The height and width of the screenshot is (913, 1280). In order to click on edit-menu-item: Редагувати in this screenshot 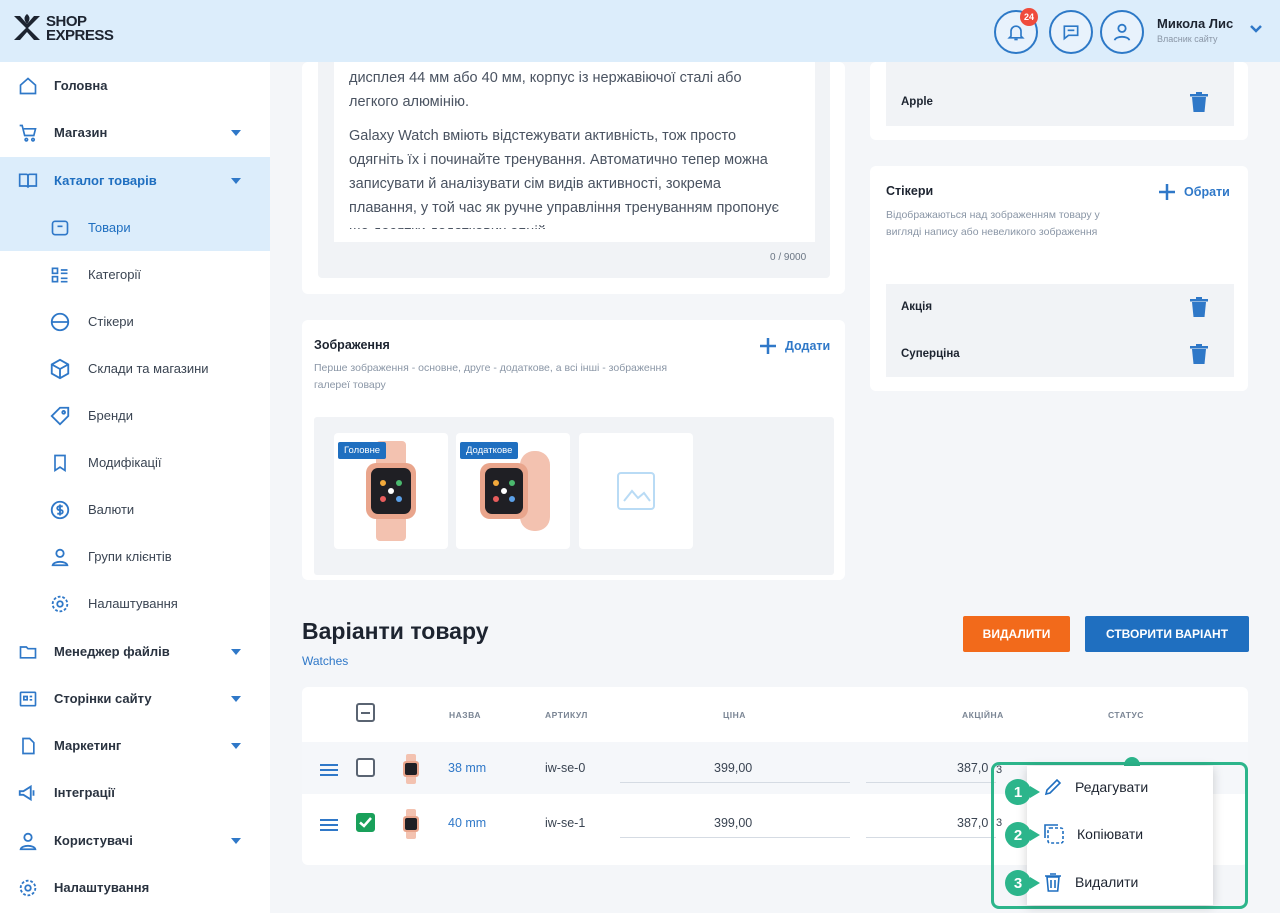, I will do `click(1128, 787)`.